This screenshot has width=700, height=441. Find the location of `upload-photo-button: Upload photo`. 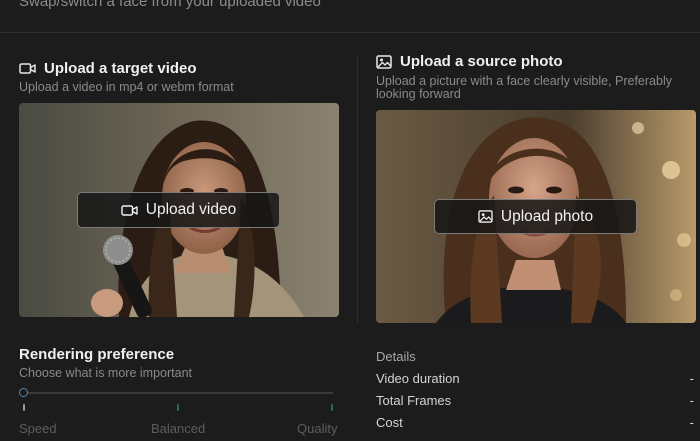

upload-photo-button: Upload photo is located at coordinates (535, 216).